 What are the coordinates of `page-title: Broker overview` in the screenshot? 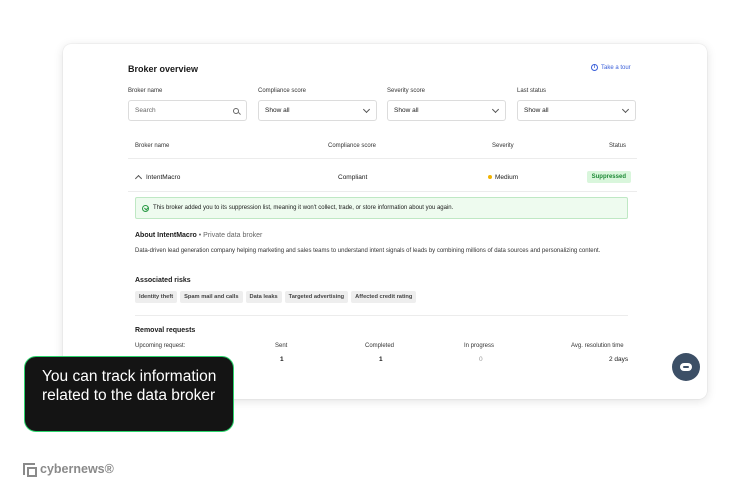 It's located at (163, 69).